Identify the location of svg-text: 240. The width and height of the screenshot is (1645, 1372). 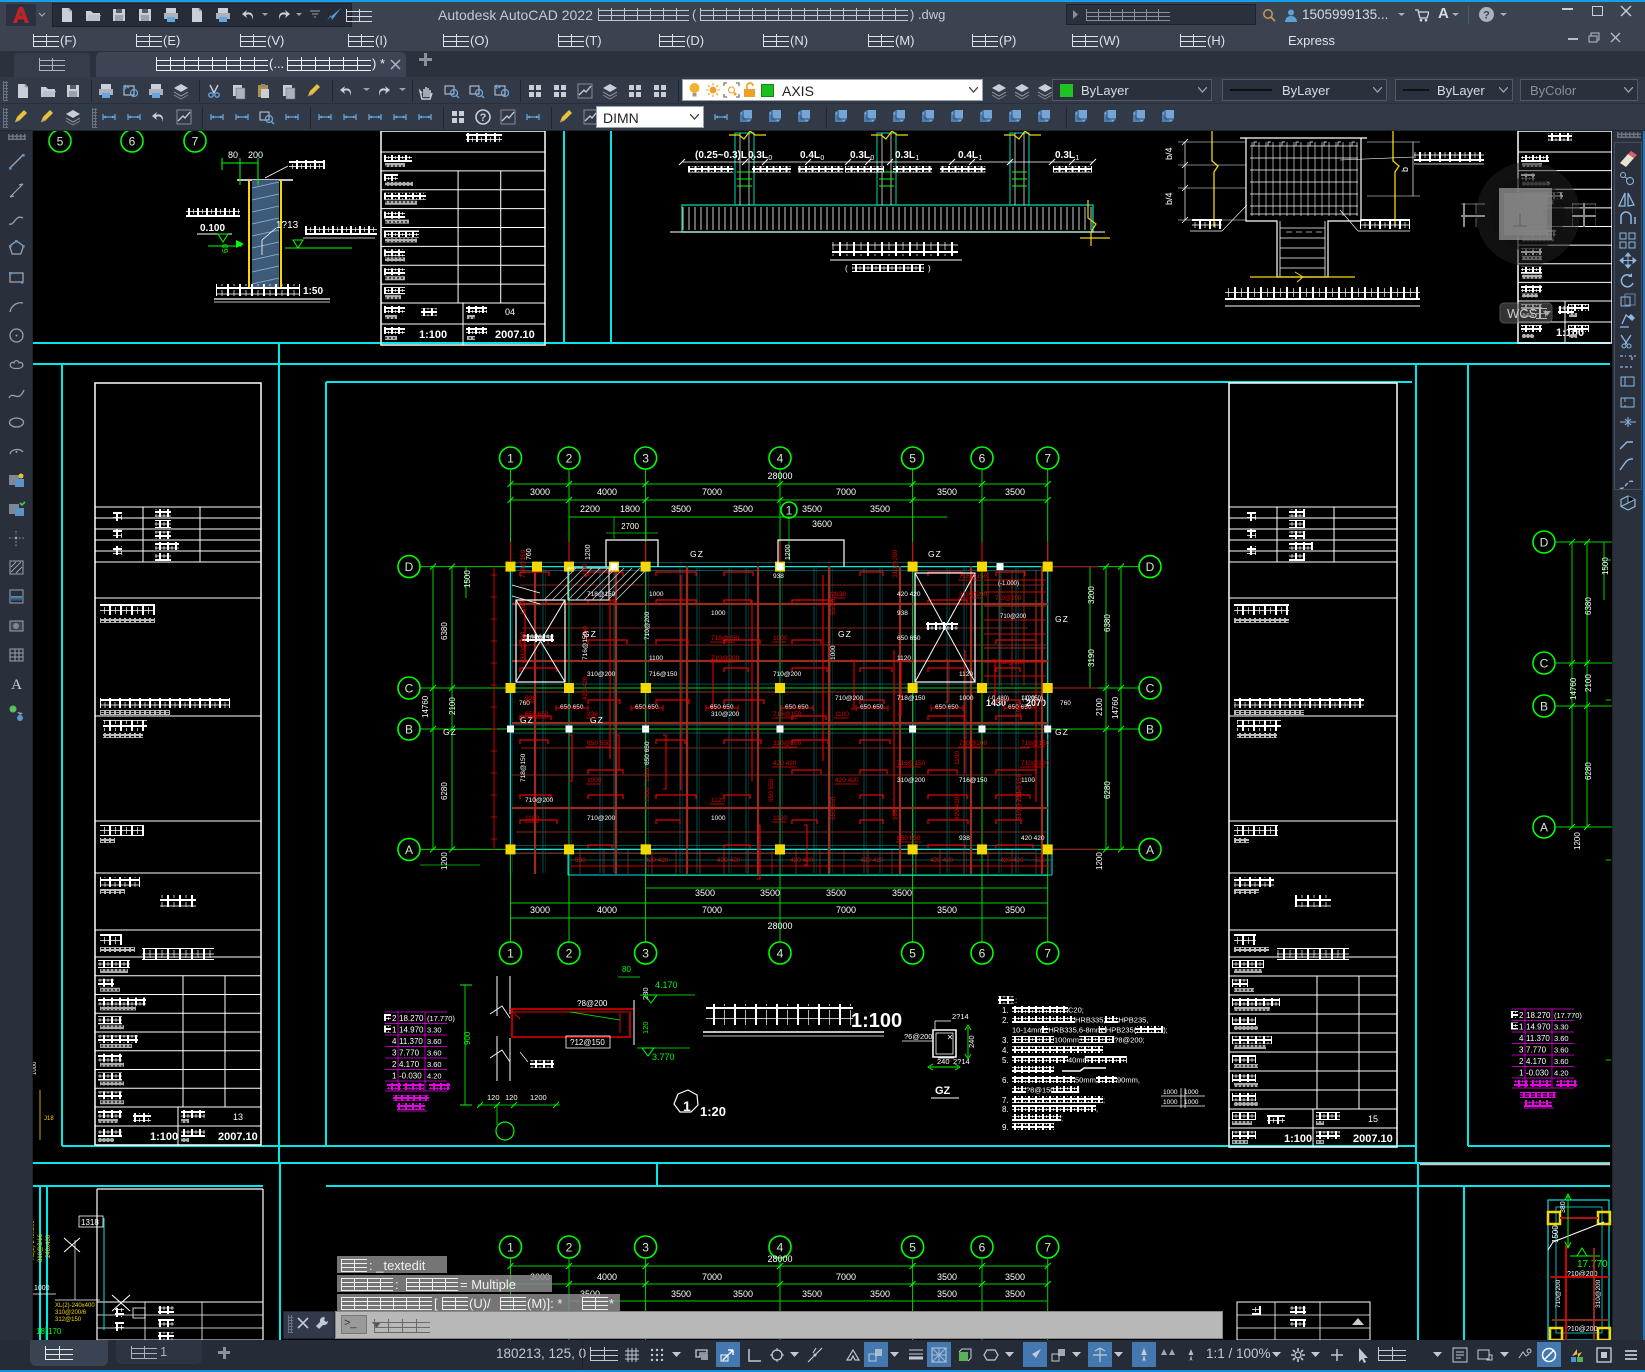
(943, 1061).